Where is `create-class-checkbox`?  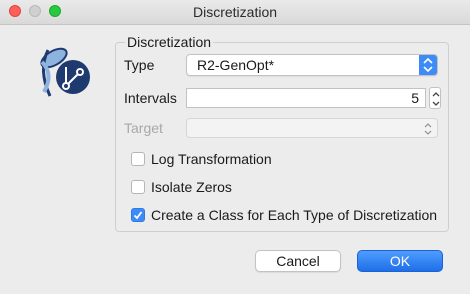 create-class-checkbox is located at coordinates (138, 215).